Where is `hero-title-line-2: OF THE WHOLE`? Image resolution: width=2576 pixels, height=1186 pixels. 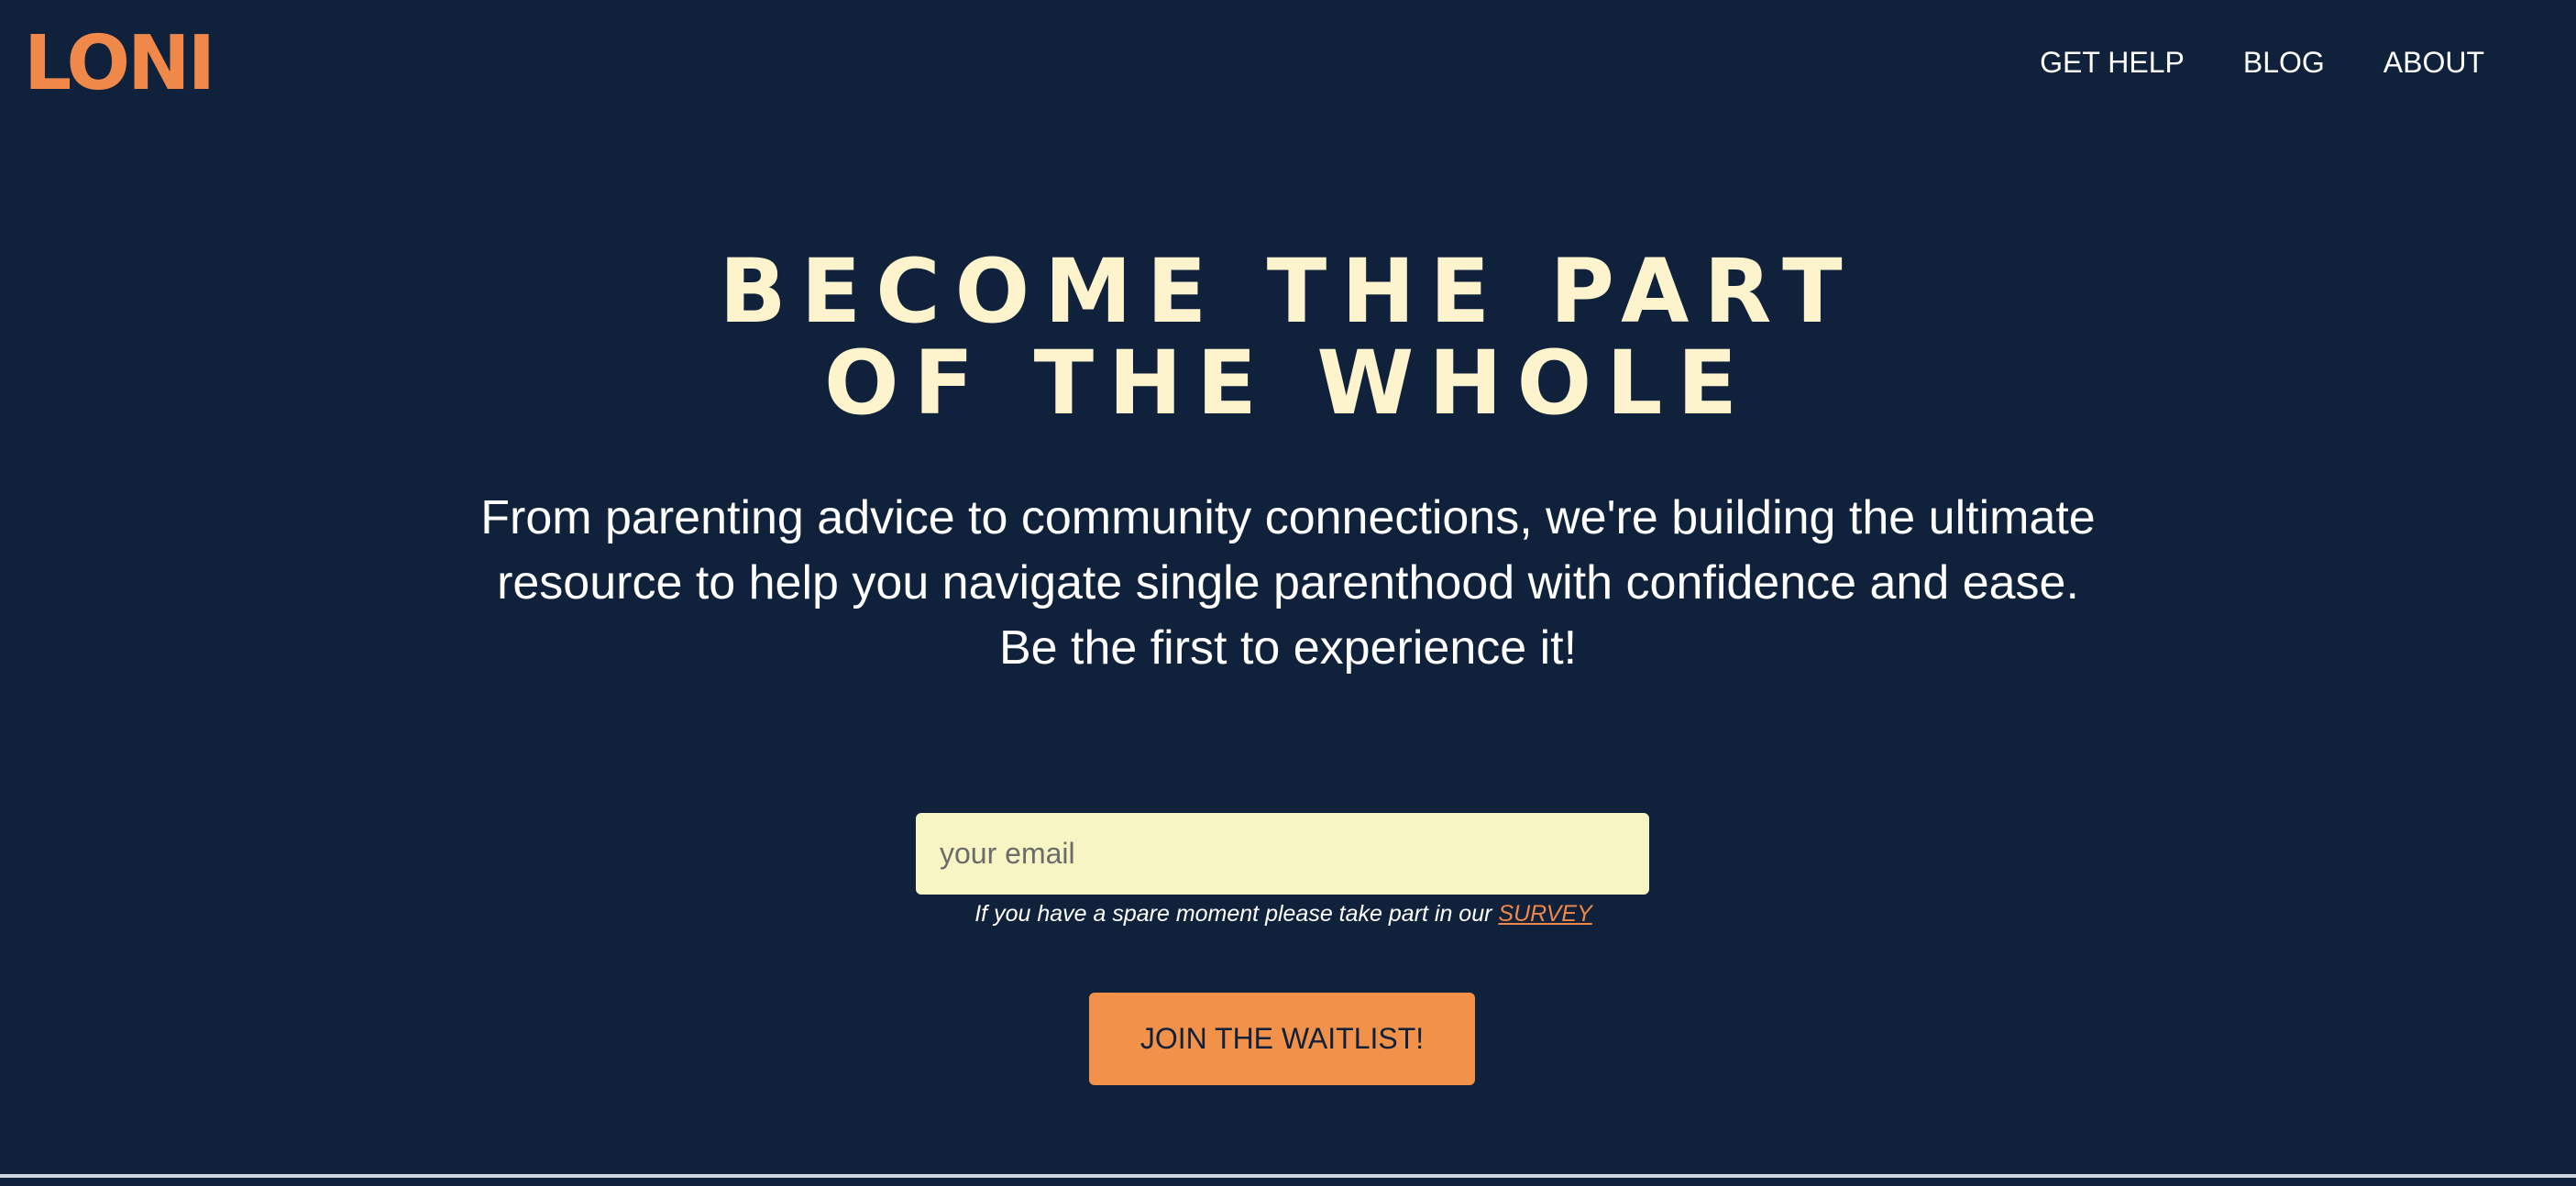 hero-title-line-2: OF THE WHOLE is located at coordinates (1288, 383).